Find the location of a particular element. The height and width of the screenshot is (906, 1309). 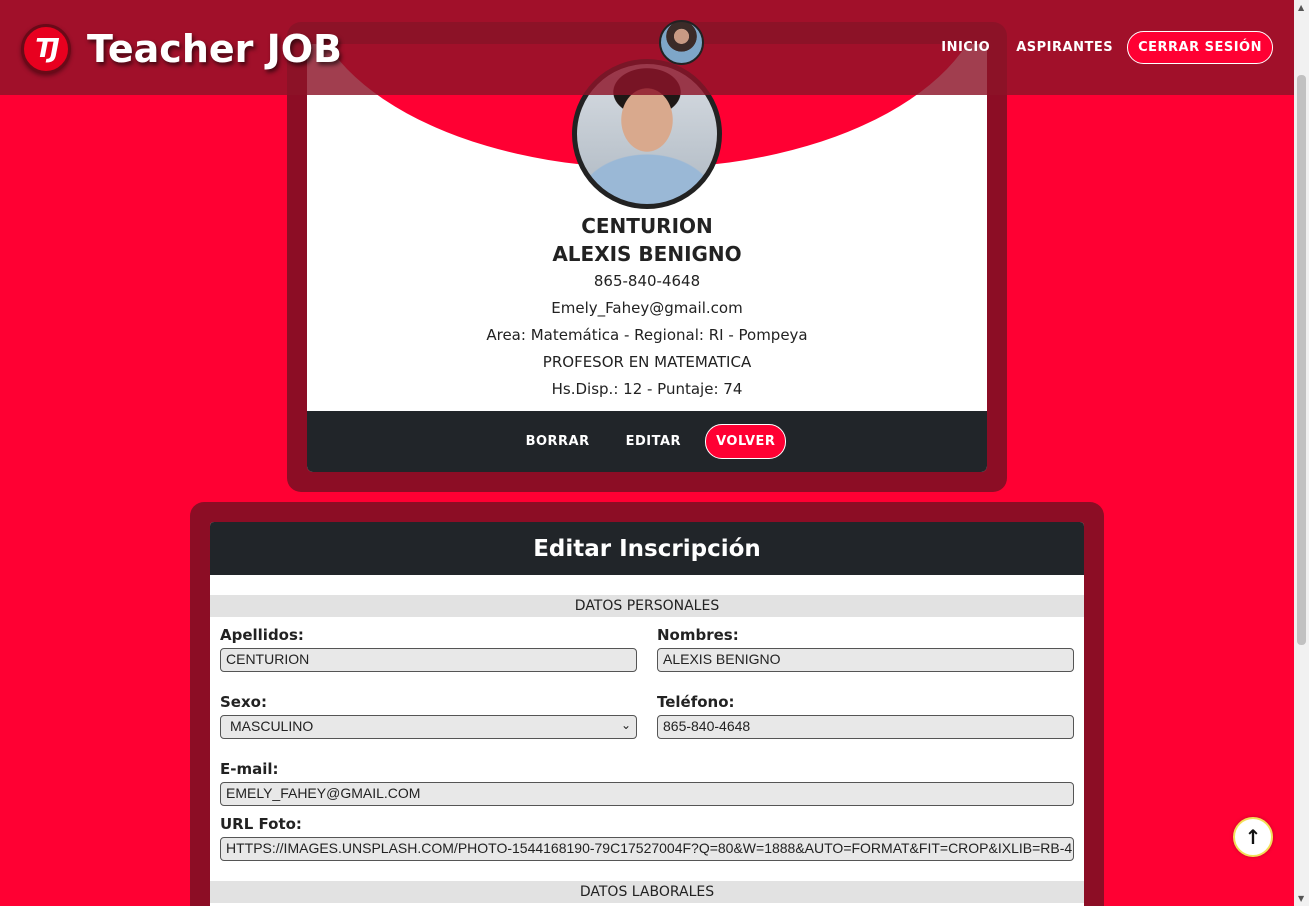

profile-surname: CENTURION is located at coordinates (647, 226).